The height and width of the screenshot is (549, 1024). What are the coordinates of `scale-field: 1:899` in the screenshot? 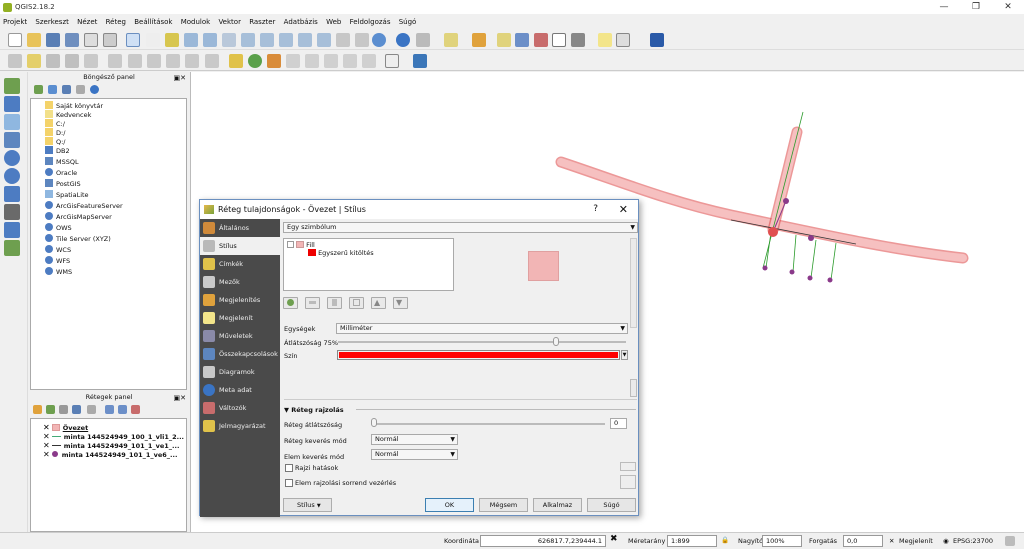 It's located at (692, 541).